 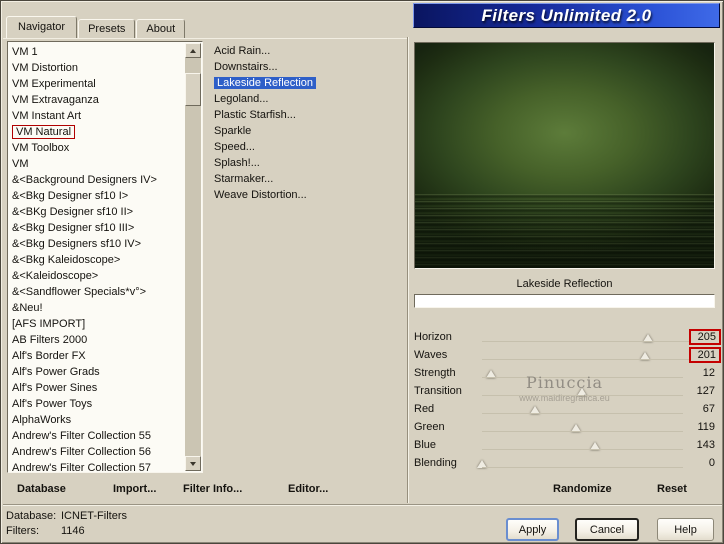 I want to click on filter-item-label: Sparkle, so click(x=233, y=131).